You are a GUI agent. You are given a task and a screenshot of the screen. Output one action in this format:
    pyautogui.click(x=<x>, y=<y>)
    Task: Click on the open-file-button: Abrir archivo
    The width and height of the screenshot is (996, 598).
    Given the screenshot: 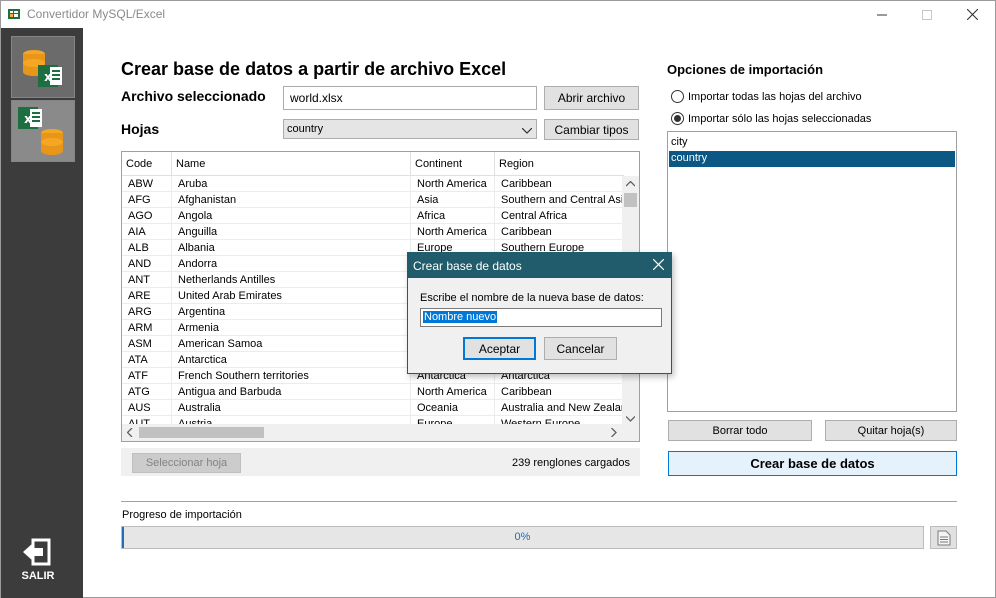 What is the action you would take?
    pyautogui.click(x=591, y=98)
    